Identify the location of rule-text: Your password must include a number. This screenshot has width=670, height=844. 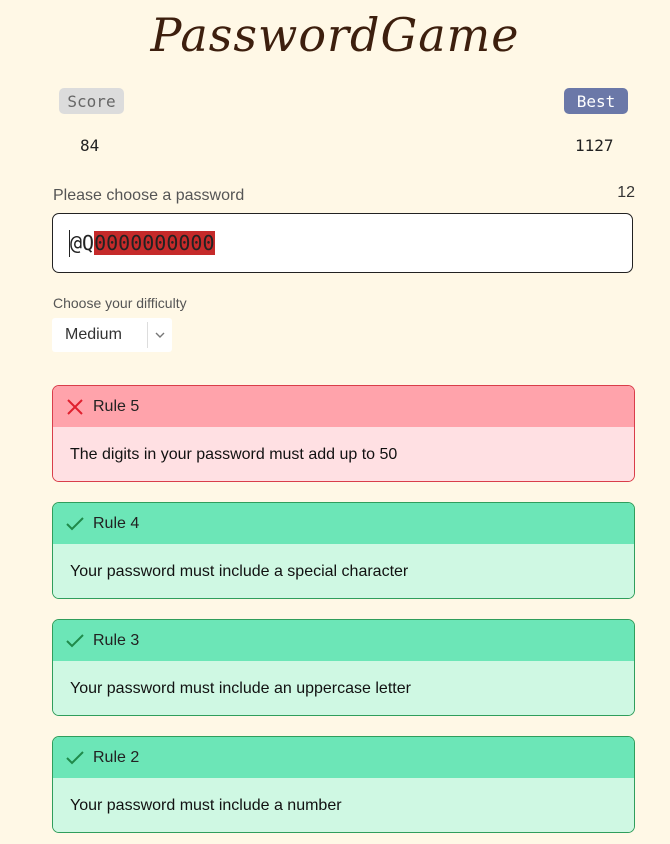
(343, 805).